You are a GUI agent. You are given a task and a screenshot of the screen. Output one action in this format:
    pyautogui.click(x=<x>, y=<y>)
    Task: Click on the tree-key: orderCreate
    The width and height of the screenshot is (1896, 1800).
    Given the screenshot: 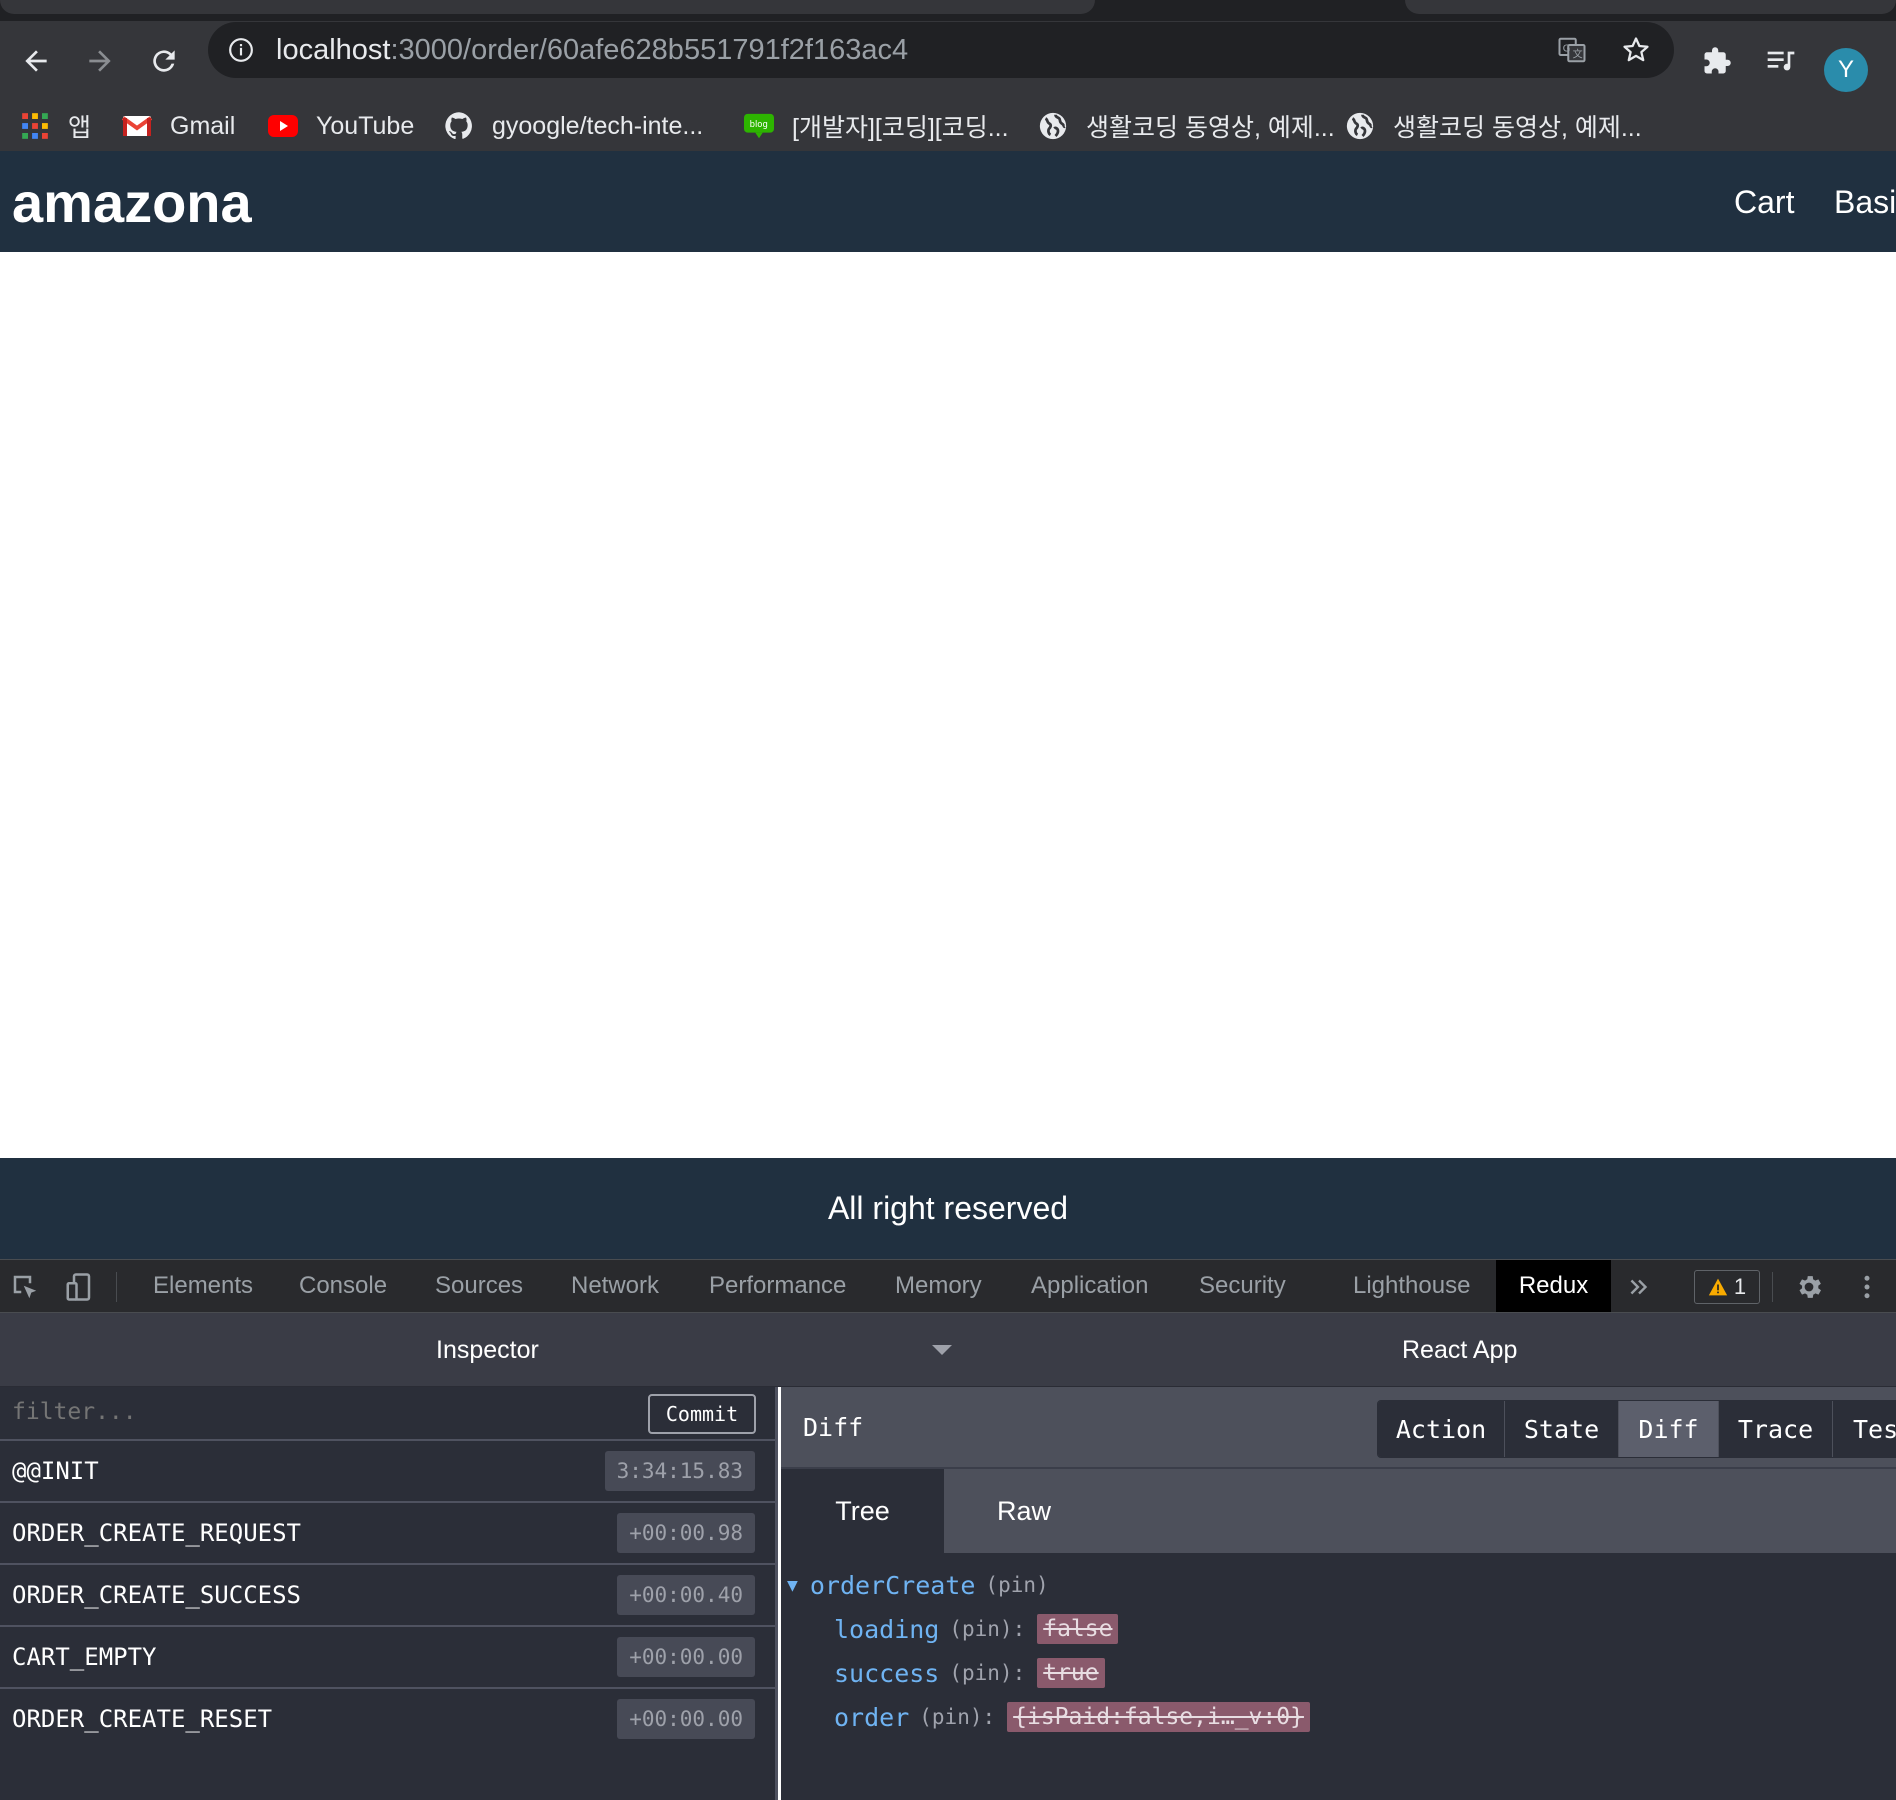 What is the action you would take?
    pyautogui.click(x=892, y=1585)
    